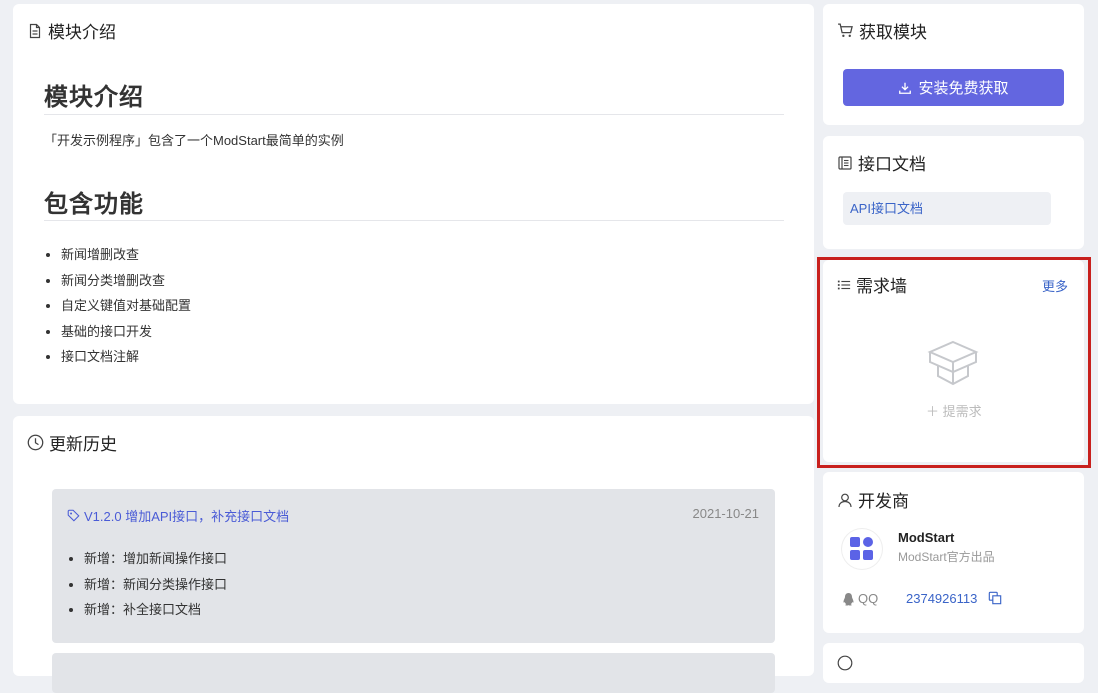  I want to click on intro-card-title-text: 模块介绍, so click(82, 32).